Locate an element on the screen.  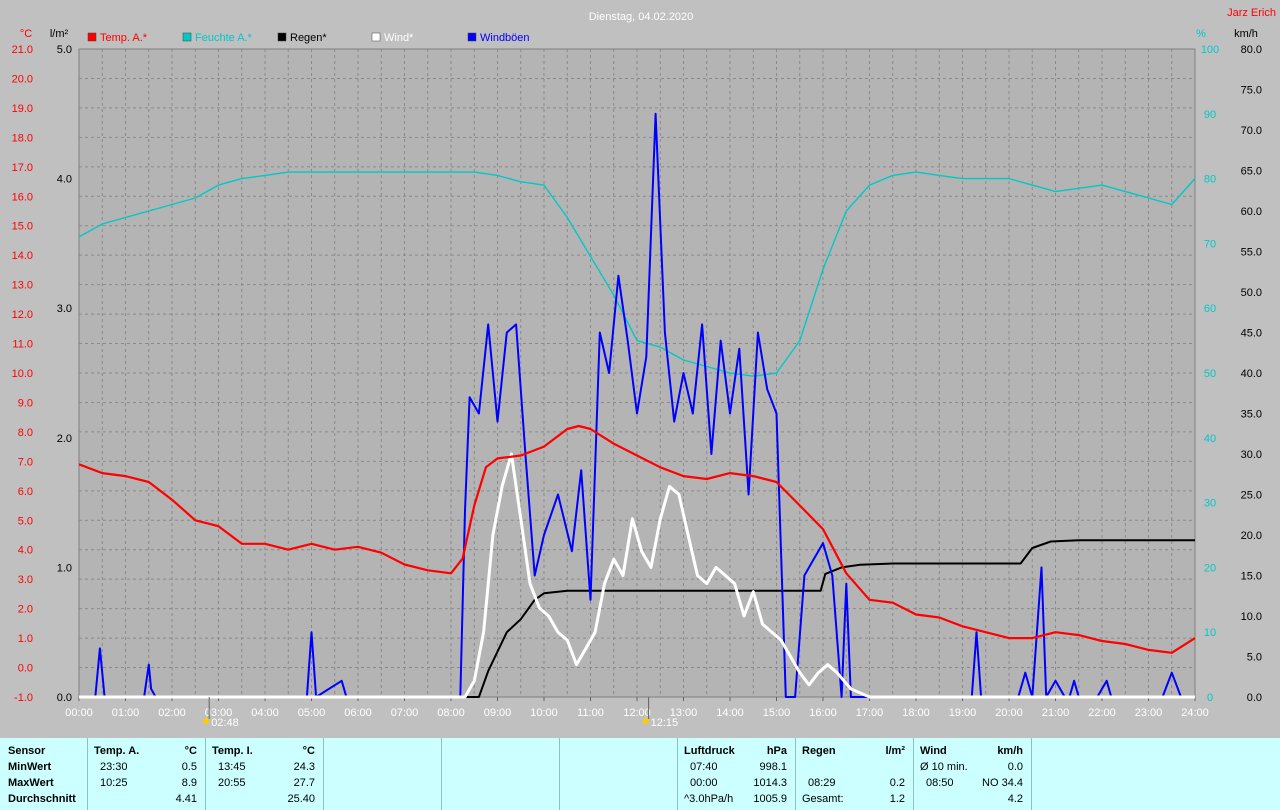
x-tick-label: 04:00 is located at coordinates (265, 713).